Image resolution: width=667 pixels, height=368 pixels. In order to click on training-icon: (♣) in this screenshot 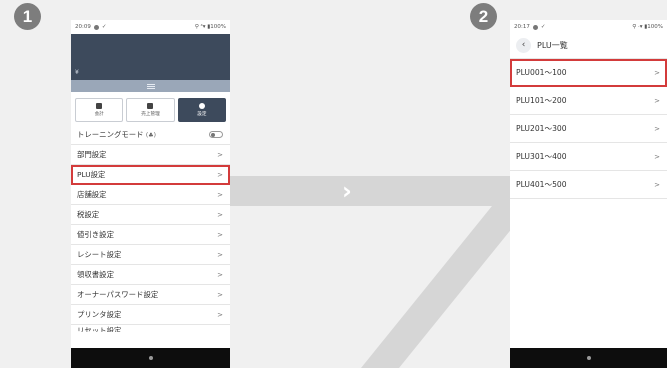, I will do `click(150, 135)`.